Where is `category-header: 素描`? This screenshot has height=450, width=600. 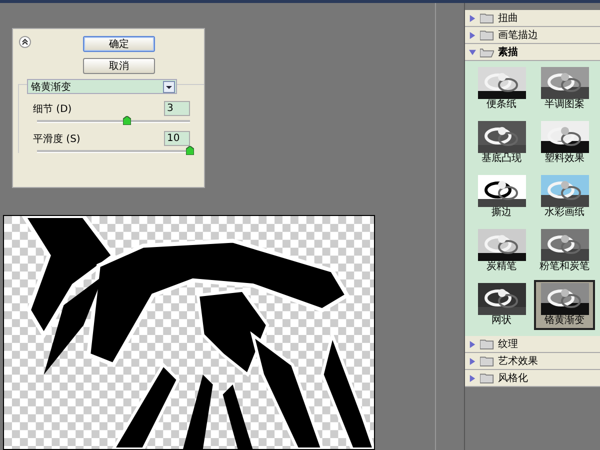 category-header: 素描 is located at coordinates (532, 52).